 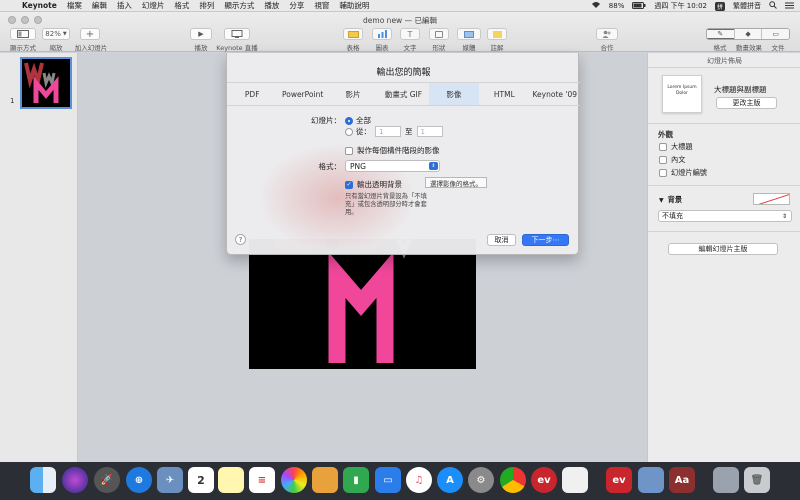 What do you see at coordinates (362, 304) in the screenshot?
I see `current-slide` at bounding box center [362, 304].